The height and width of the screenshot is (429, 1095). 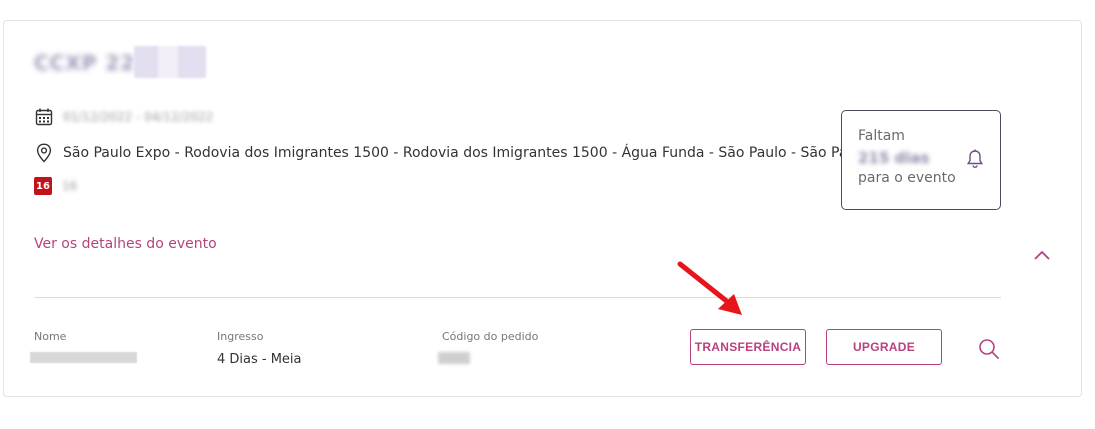 I want to click on order-ticket-value: 4 Dias - Meia, so click(x=259, y=359).